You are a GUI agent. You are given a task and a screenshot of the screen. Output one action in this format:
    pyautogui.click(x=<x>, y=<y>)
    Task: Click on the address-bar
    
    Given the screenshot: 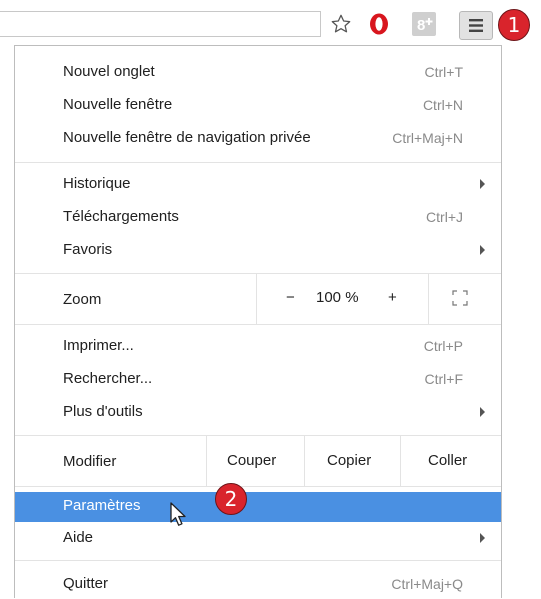 What is the action you would take?
    pyautogui.click(x=160, y=24)
    